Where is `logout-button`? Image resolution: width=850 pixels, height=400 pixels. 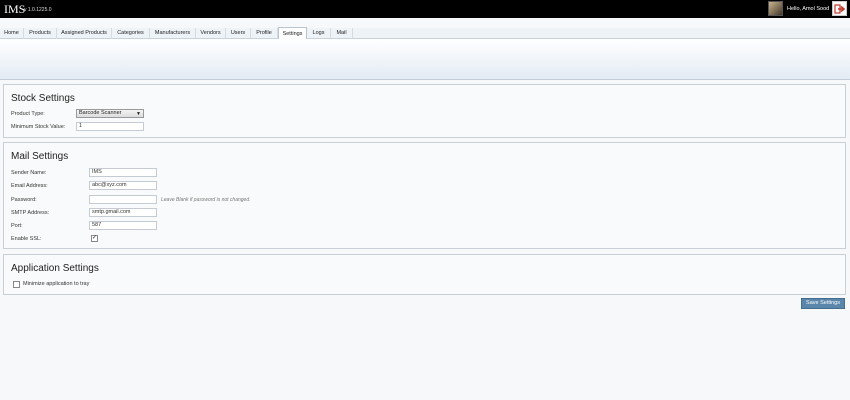
logout-button is located at coordinates (839, 8).